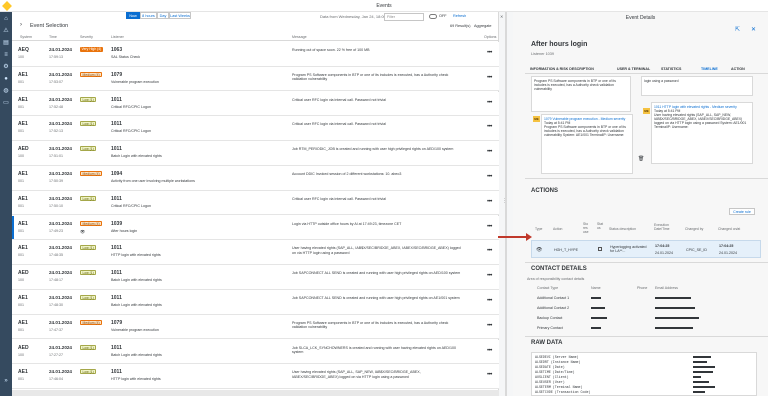 The image size is (768, 396). What do you see at coordinates (664, 253) in the screenshot?
I see `exec-date: 24.01.2024` at bounding box center [664, 253].